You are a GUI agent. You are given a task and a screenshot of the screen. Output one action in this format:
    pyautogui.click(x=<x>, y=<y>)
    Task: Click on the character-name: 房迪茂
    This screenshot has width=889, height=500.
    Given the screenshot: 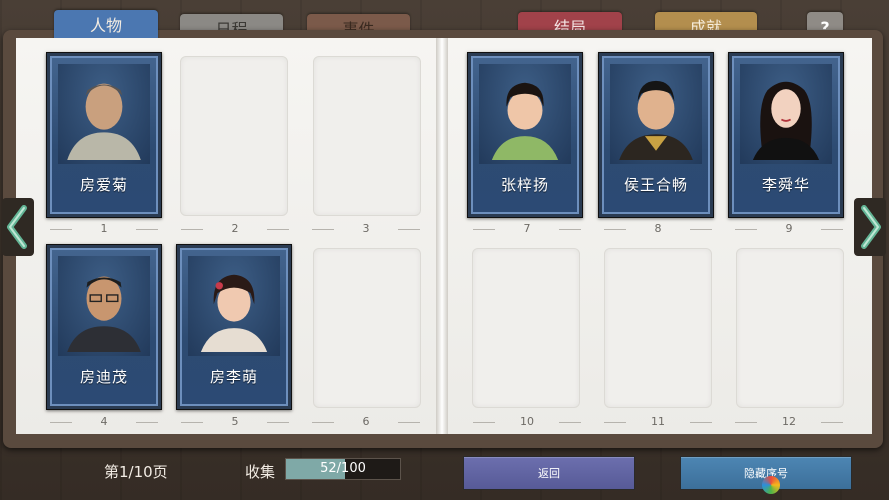 What is the action you would take?
    pyautogui.click(x=103, y=377)
    